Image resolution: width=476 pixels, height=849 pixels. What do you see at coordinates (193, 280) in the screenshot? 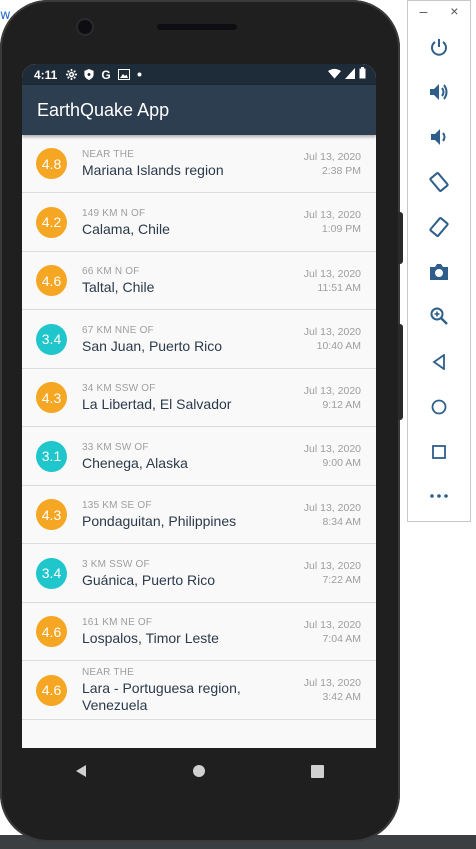
I see `location-block: 66 KM N OF Taltal, Chile` at bounding box center [193, 280].